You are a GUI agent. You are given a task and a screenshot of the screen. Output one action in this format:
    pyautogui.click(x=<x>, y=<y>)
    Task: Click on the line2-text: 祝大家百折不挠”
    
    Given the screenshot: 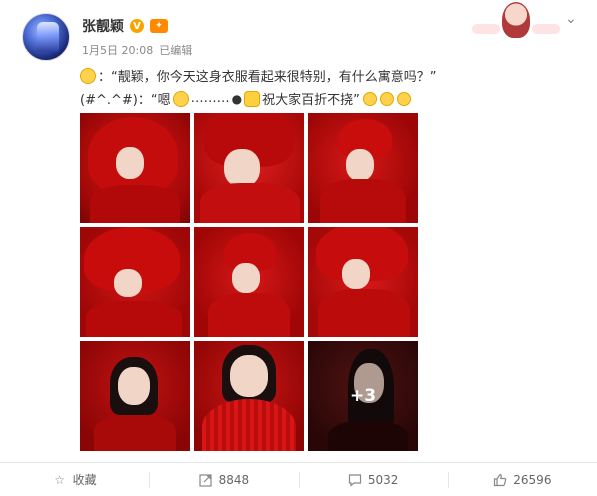 What is the action you would take?
    pyautogui.click(x=311, y=100)
    